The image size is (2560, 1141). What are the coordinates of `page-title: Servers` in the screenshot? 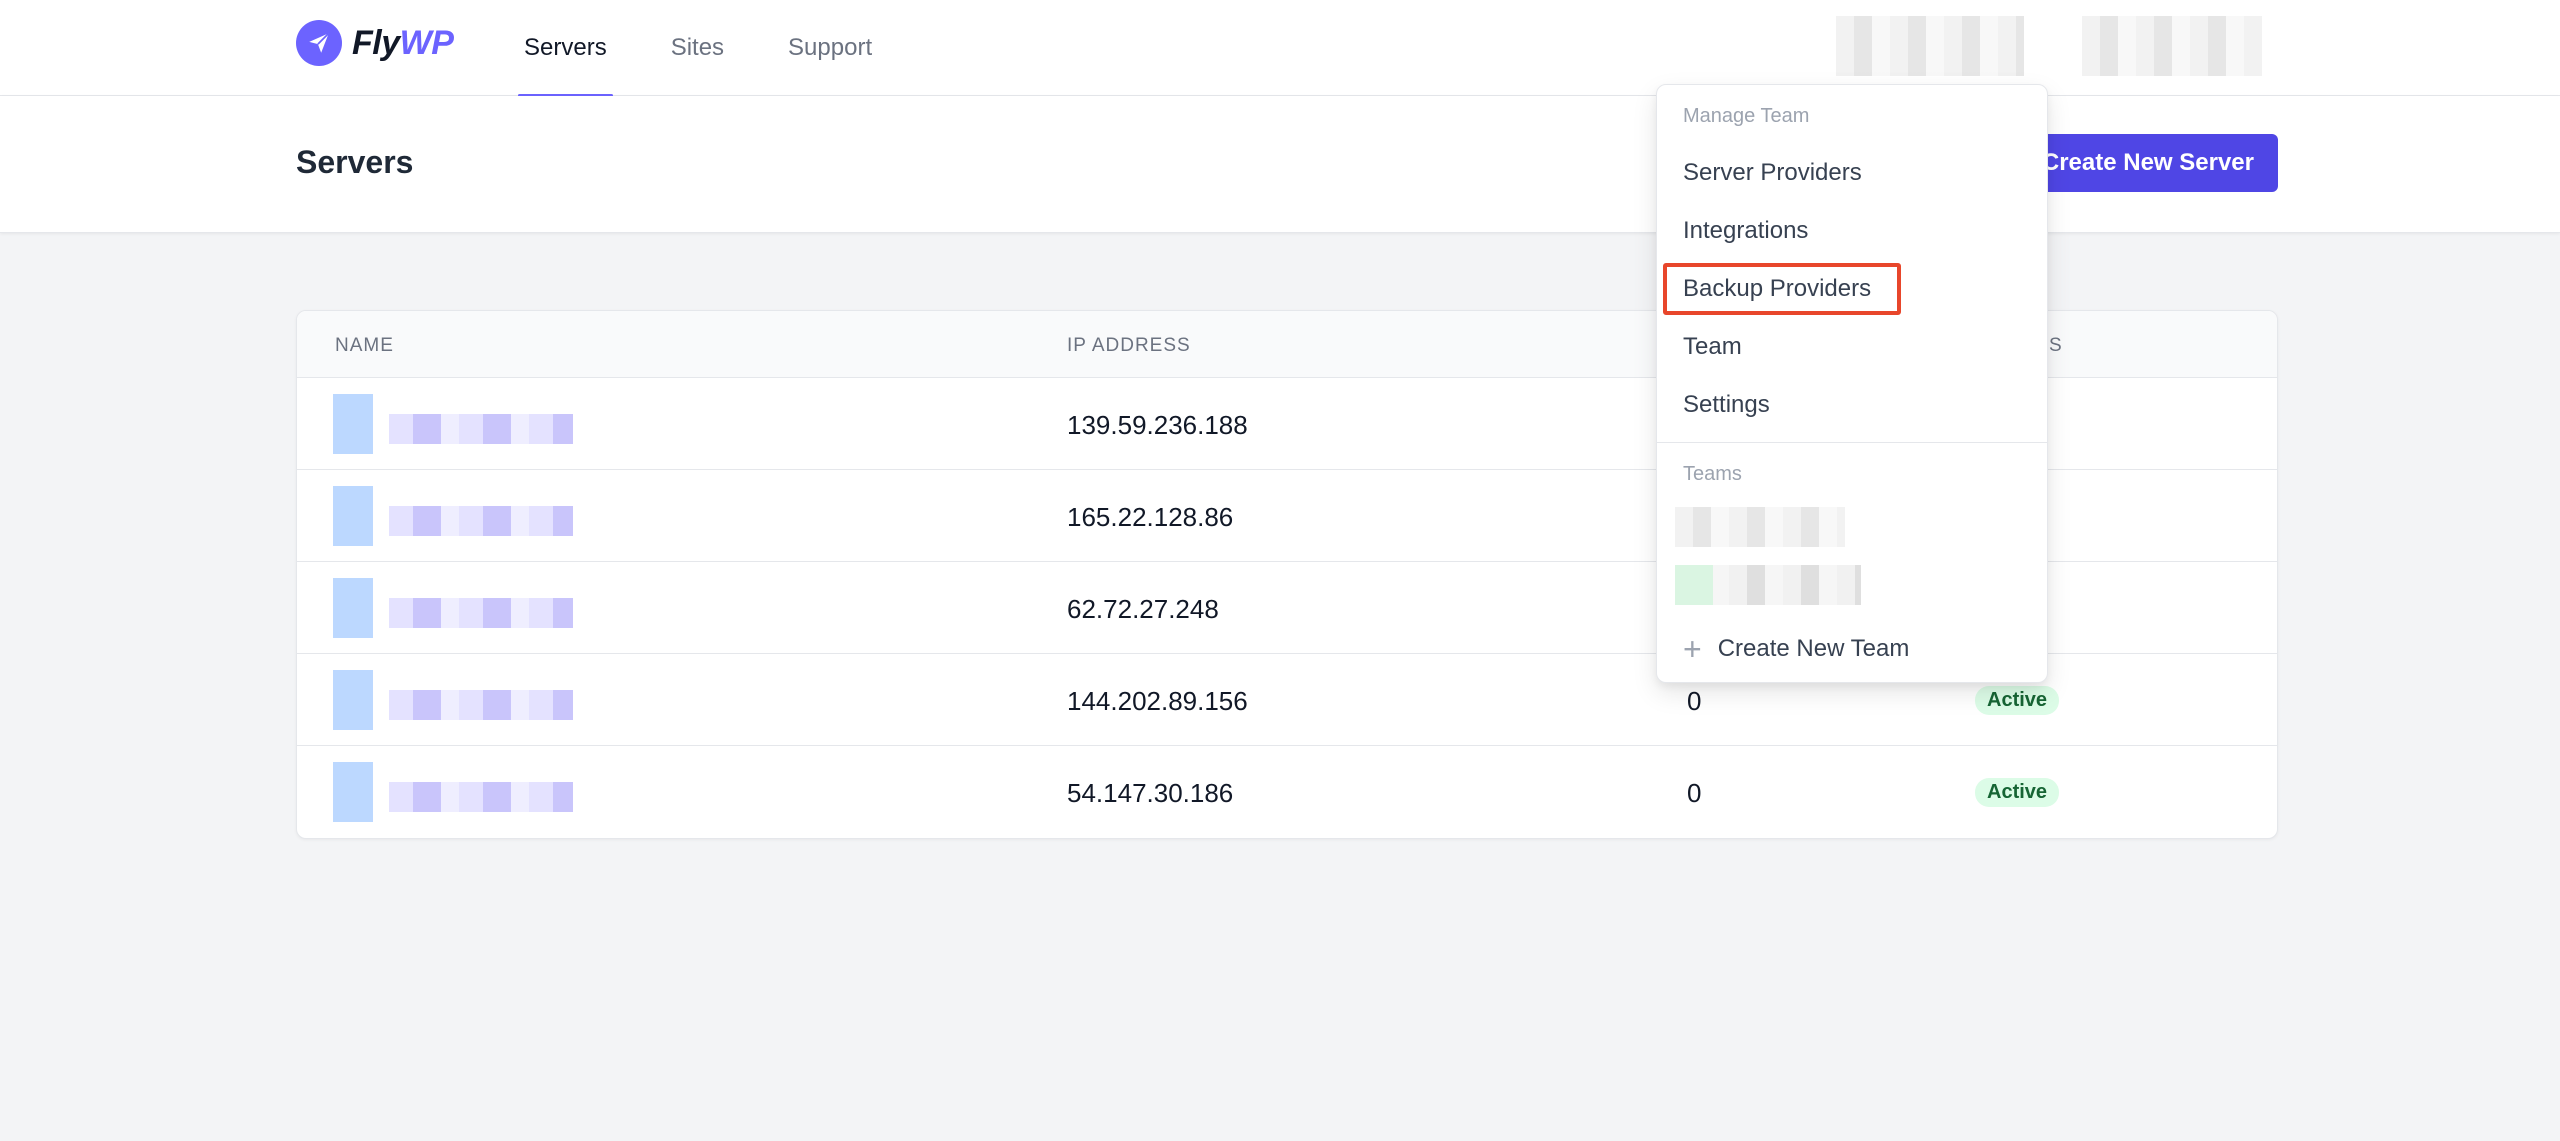 It's located at (355, 162).